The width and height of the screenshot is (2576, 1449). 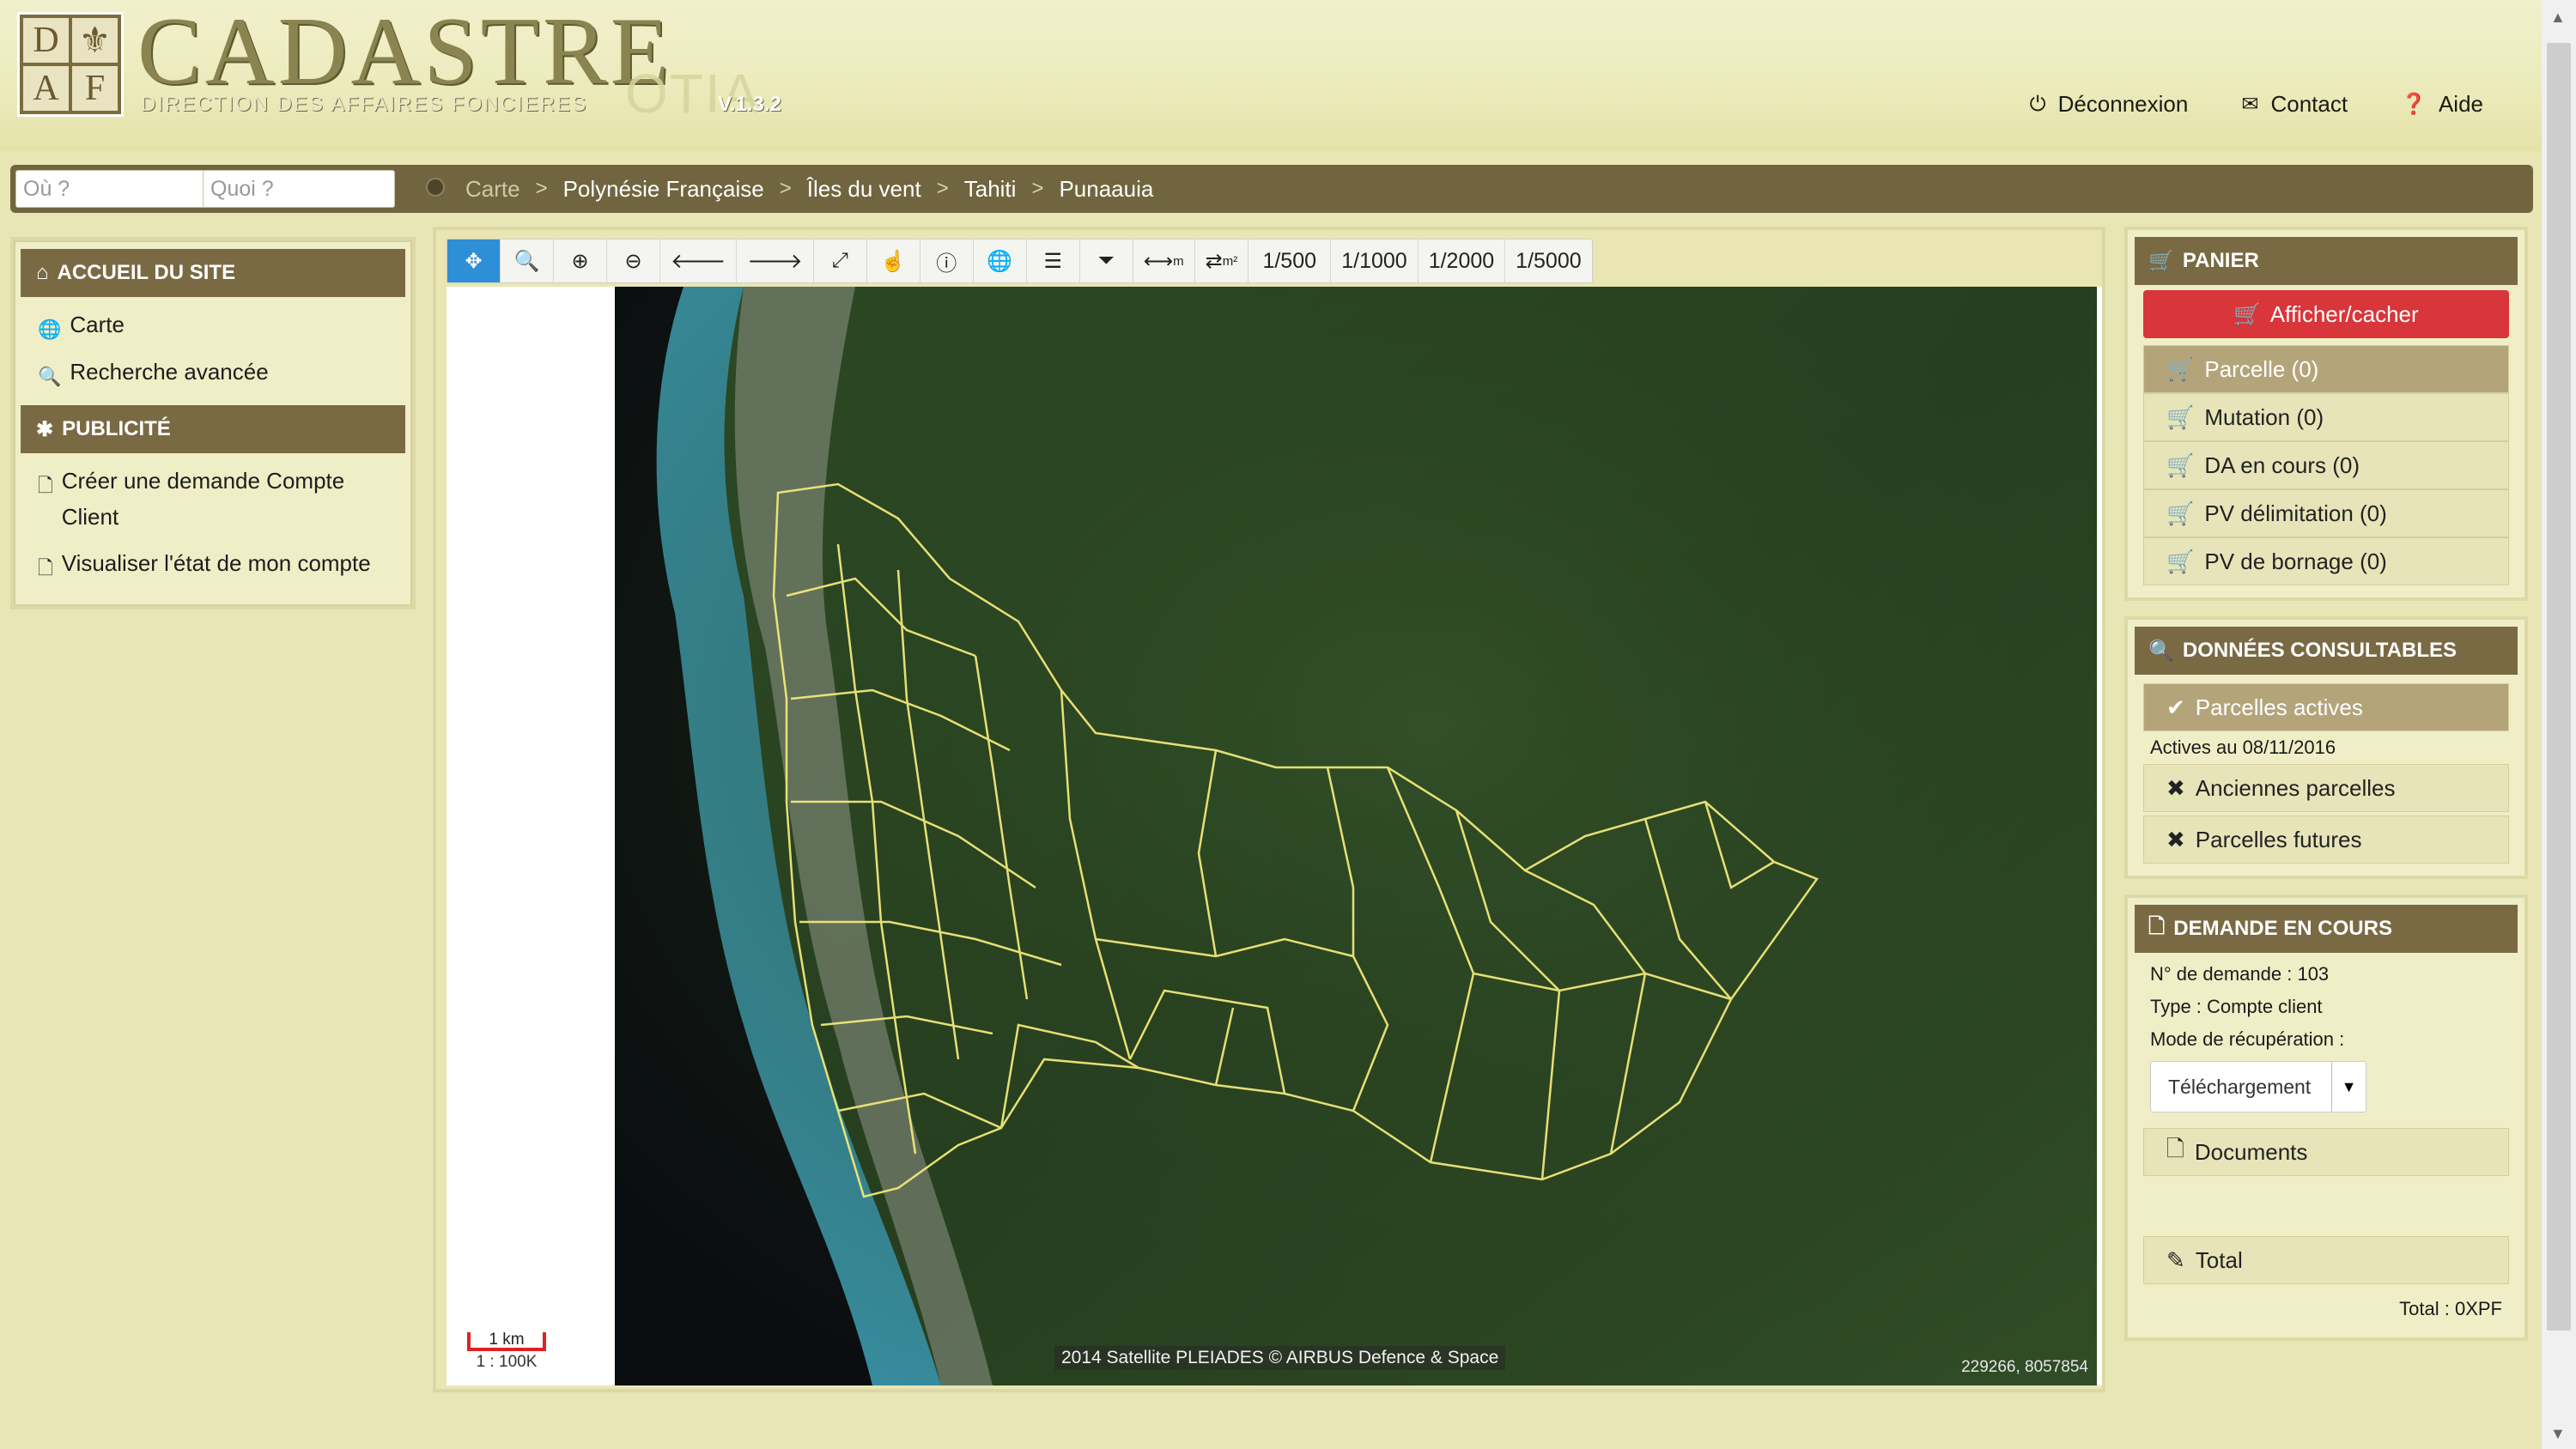 What do you see at coordinates (2175, 787) in the screenshot?
I see `cross-icon: ✖` at bounding box center [2175, 787].